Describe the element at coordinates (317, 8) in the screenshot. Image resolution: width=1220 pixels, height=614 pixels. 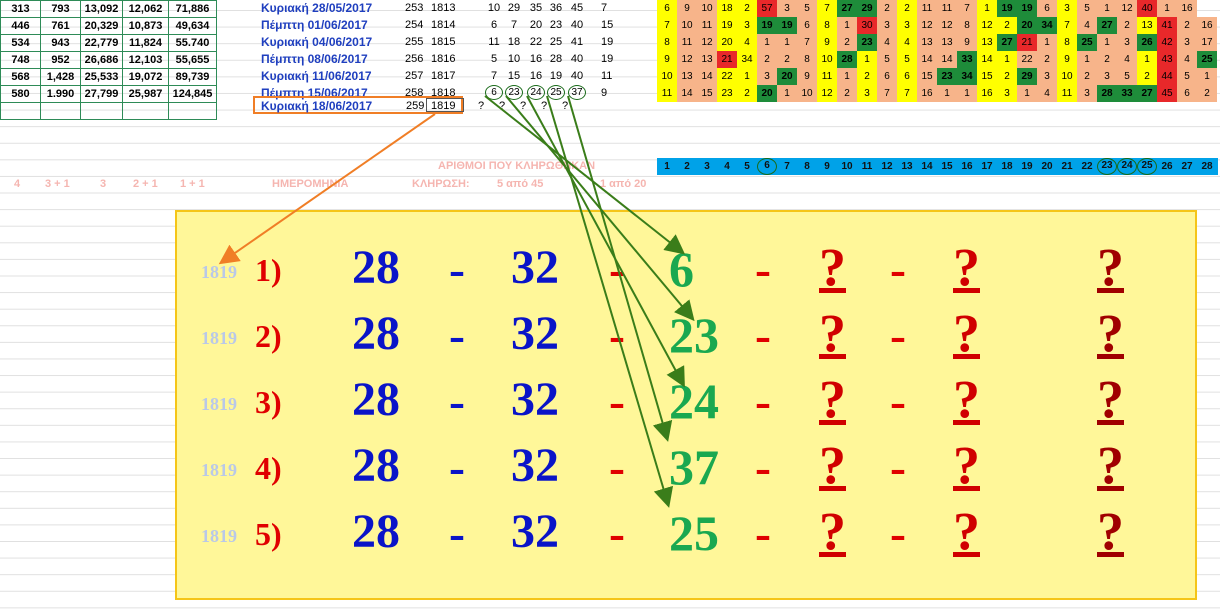
I see `draw-date: Κυριακή 28/05/2017` at that location.